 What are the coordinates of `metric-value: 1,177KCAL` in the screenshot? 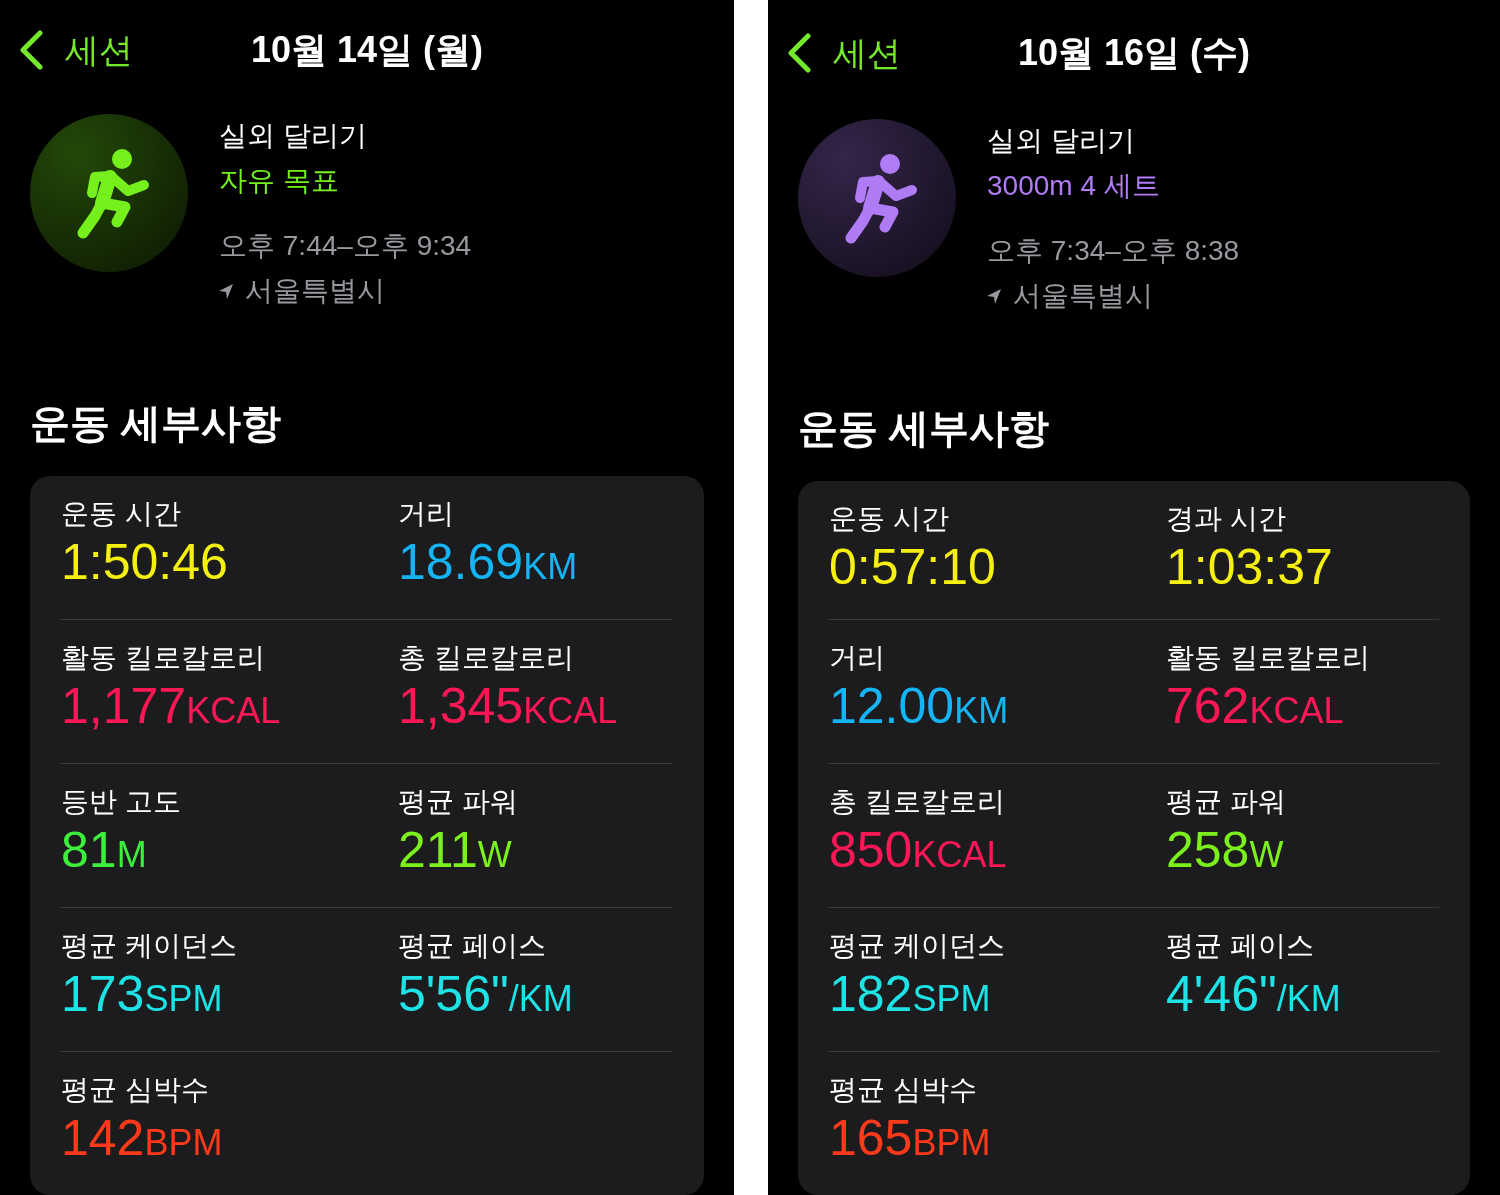 It's located at (171, 706).